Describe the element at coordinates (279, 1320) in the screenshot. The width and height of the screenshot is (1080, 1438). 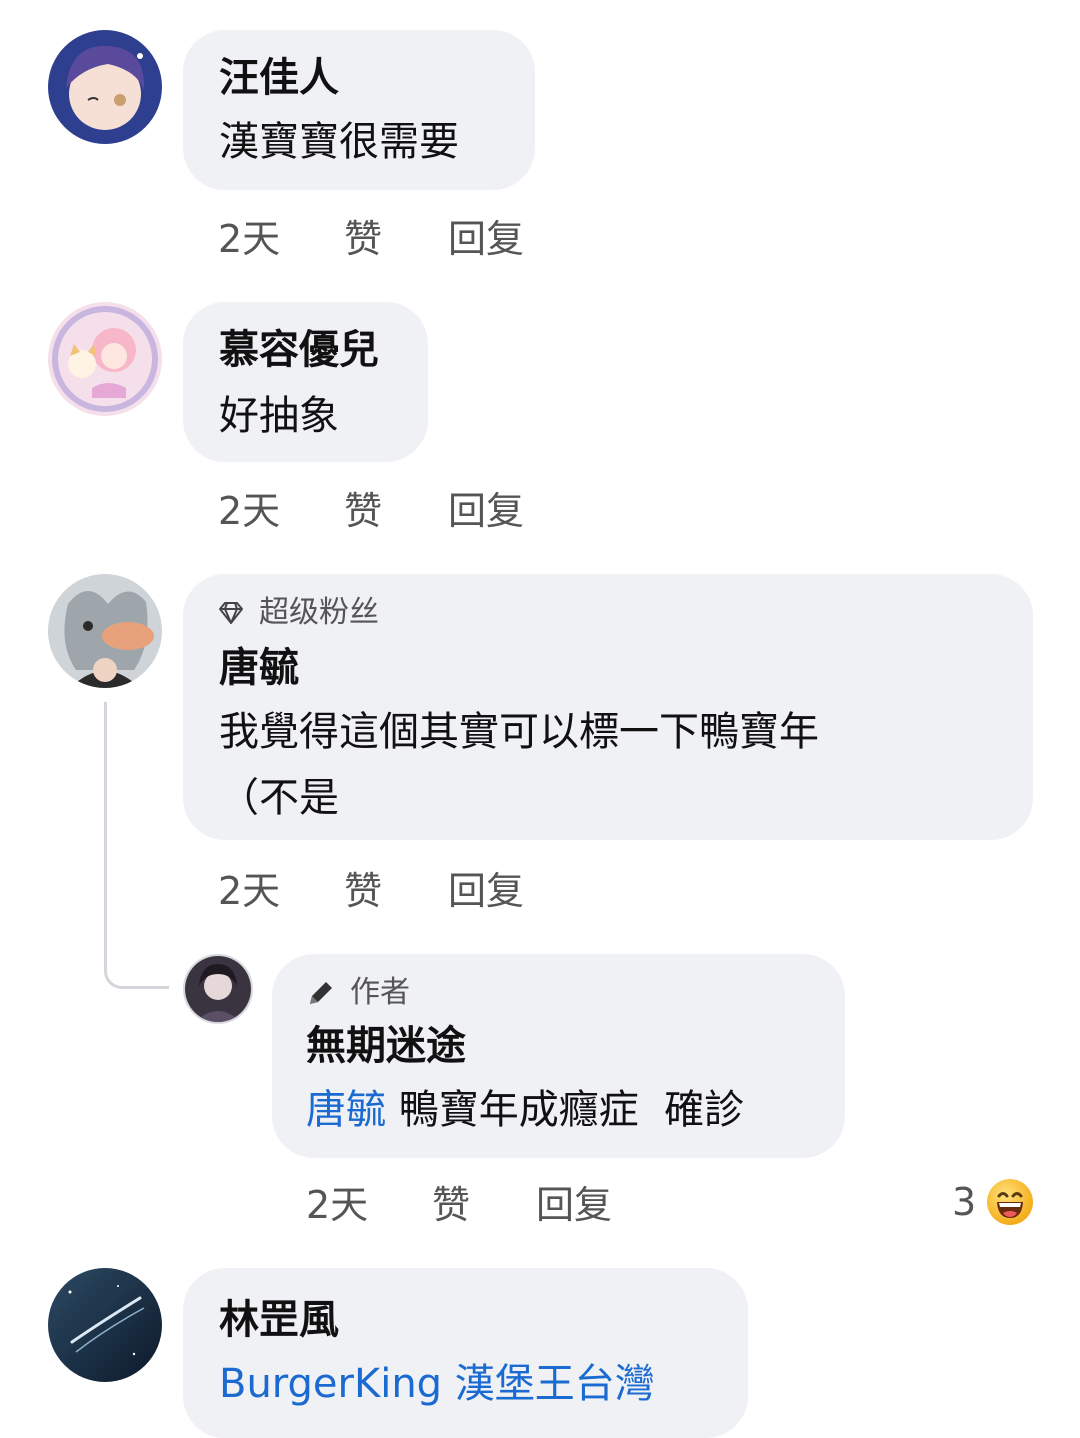
I see `commenter-name: 林罡風` at that location.